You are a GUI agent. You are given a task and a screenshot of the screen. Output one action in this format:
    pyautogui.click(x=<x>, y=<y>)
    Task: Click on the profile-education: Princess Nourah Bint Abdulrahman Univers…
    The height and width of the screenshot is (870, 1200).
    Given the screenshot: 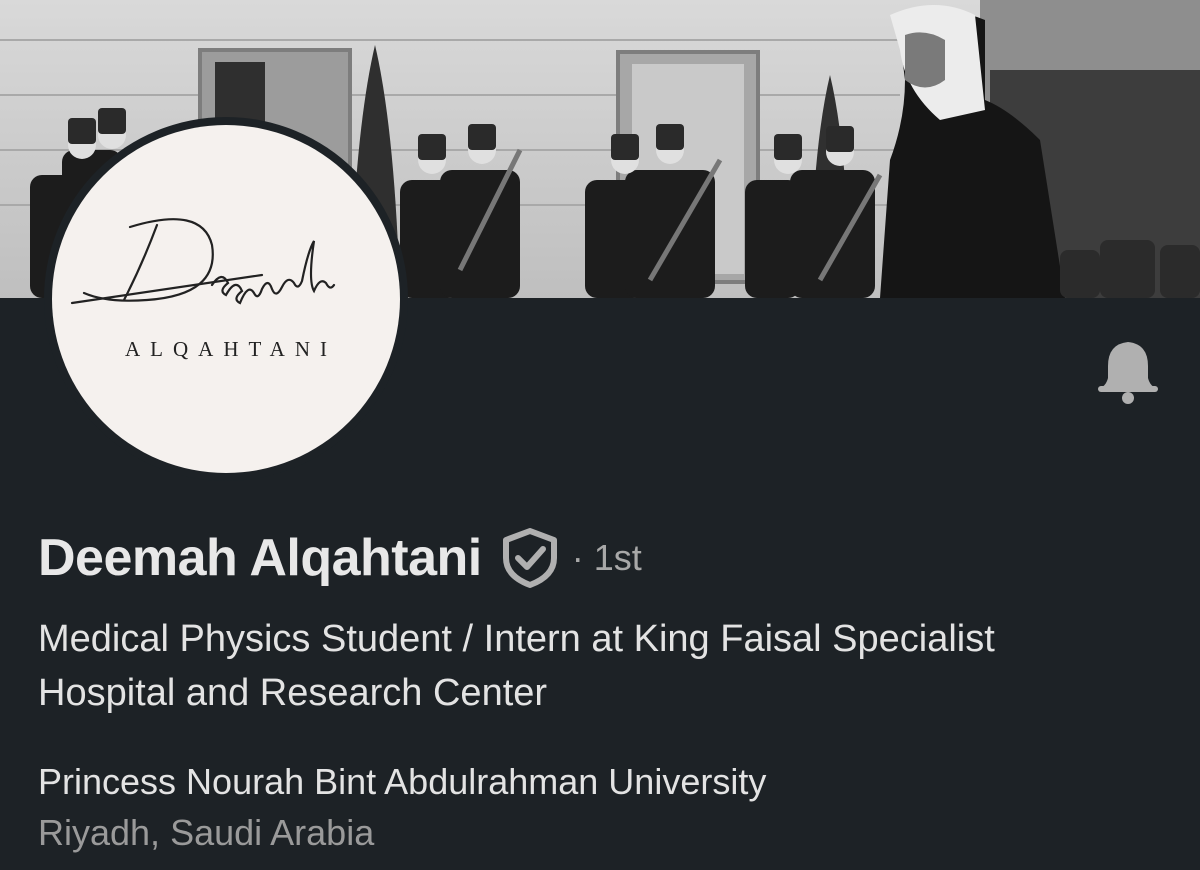 What is the action you would take?
    pyautogui.click(x=402, y=782)
    